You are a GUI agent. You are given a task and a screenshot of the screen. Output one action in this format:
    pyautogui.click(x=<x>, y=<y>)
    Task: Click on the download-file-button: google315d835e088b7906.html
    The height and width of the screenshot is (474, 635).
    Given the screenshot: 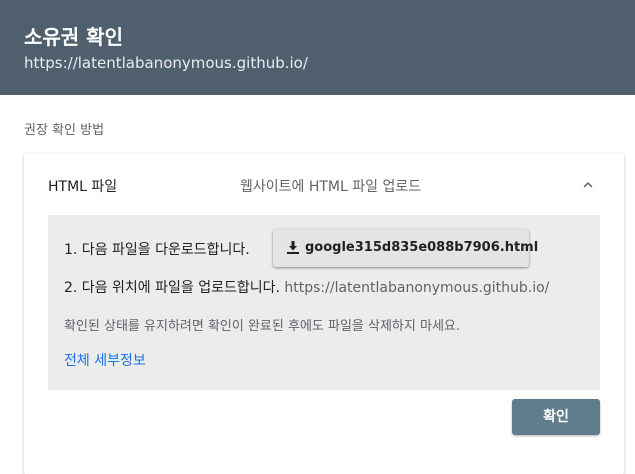 What is the action you would take?
    pyautogui.click(x=405, y=248)
    